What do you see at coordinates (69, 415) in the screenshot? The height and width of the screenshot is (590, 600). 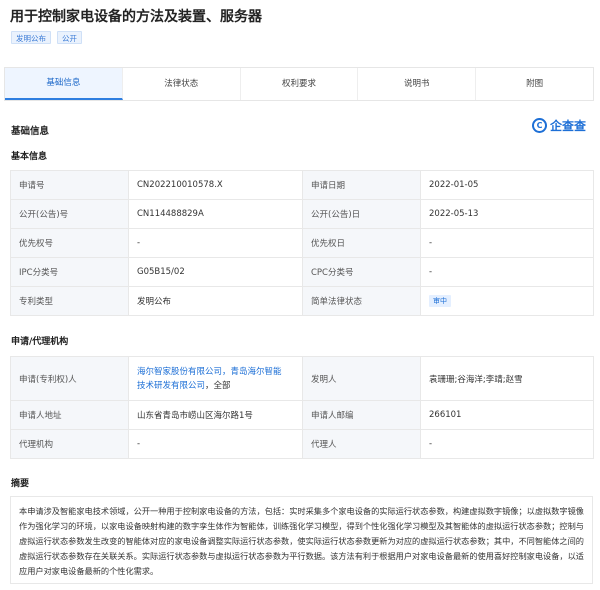 I see `address-label: 申请人地址` at bounding box center [69, 415].